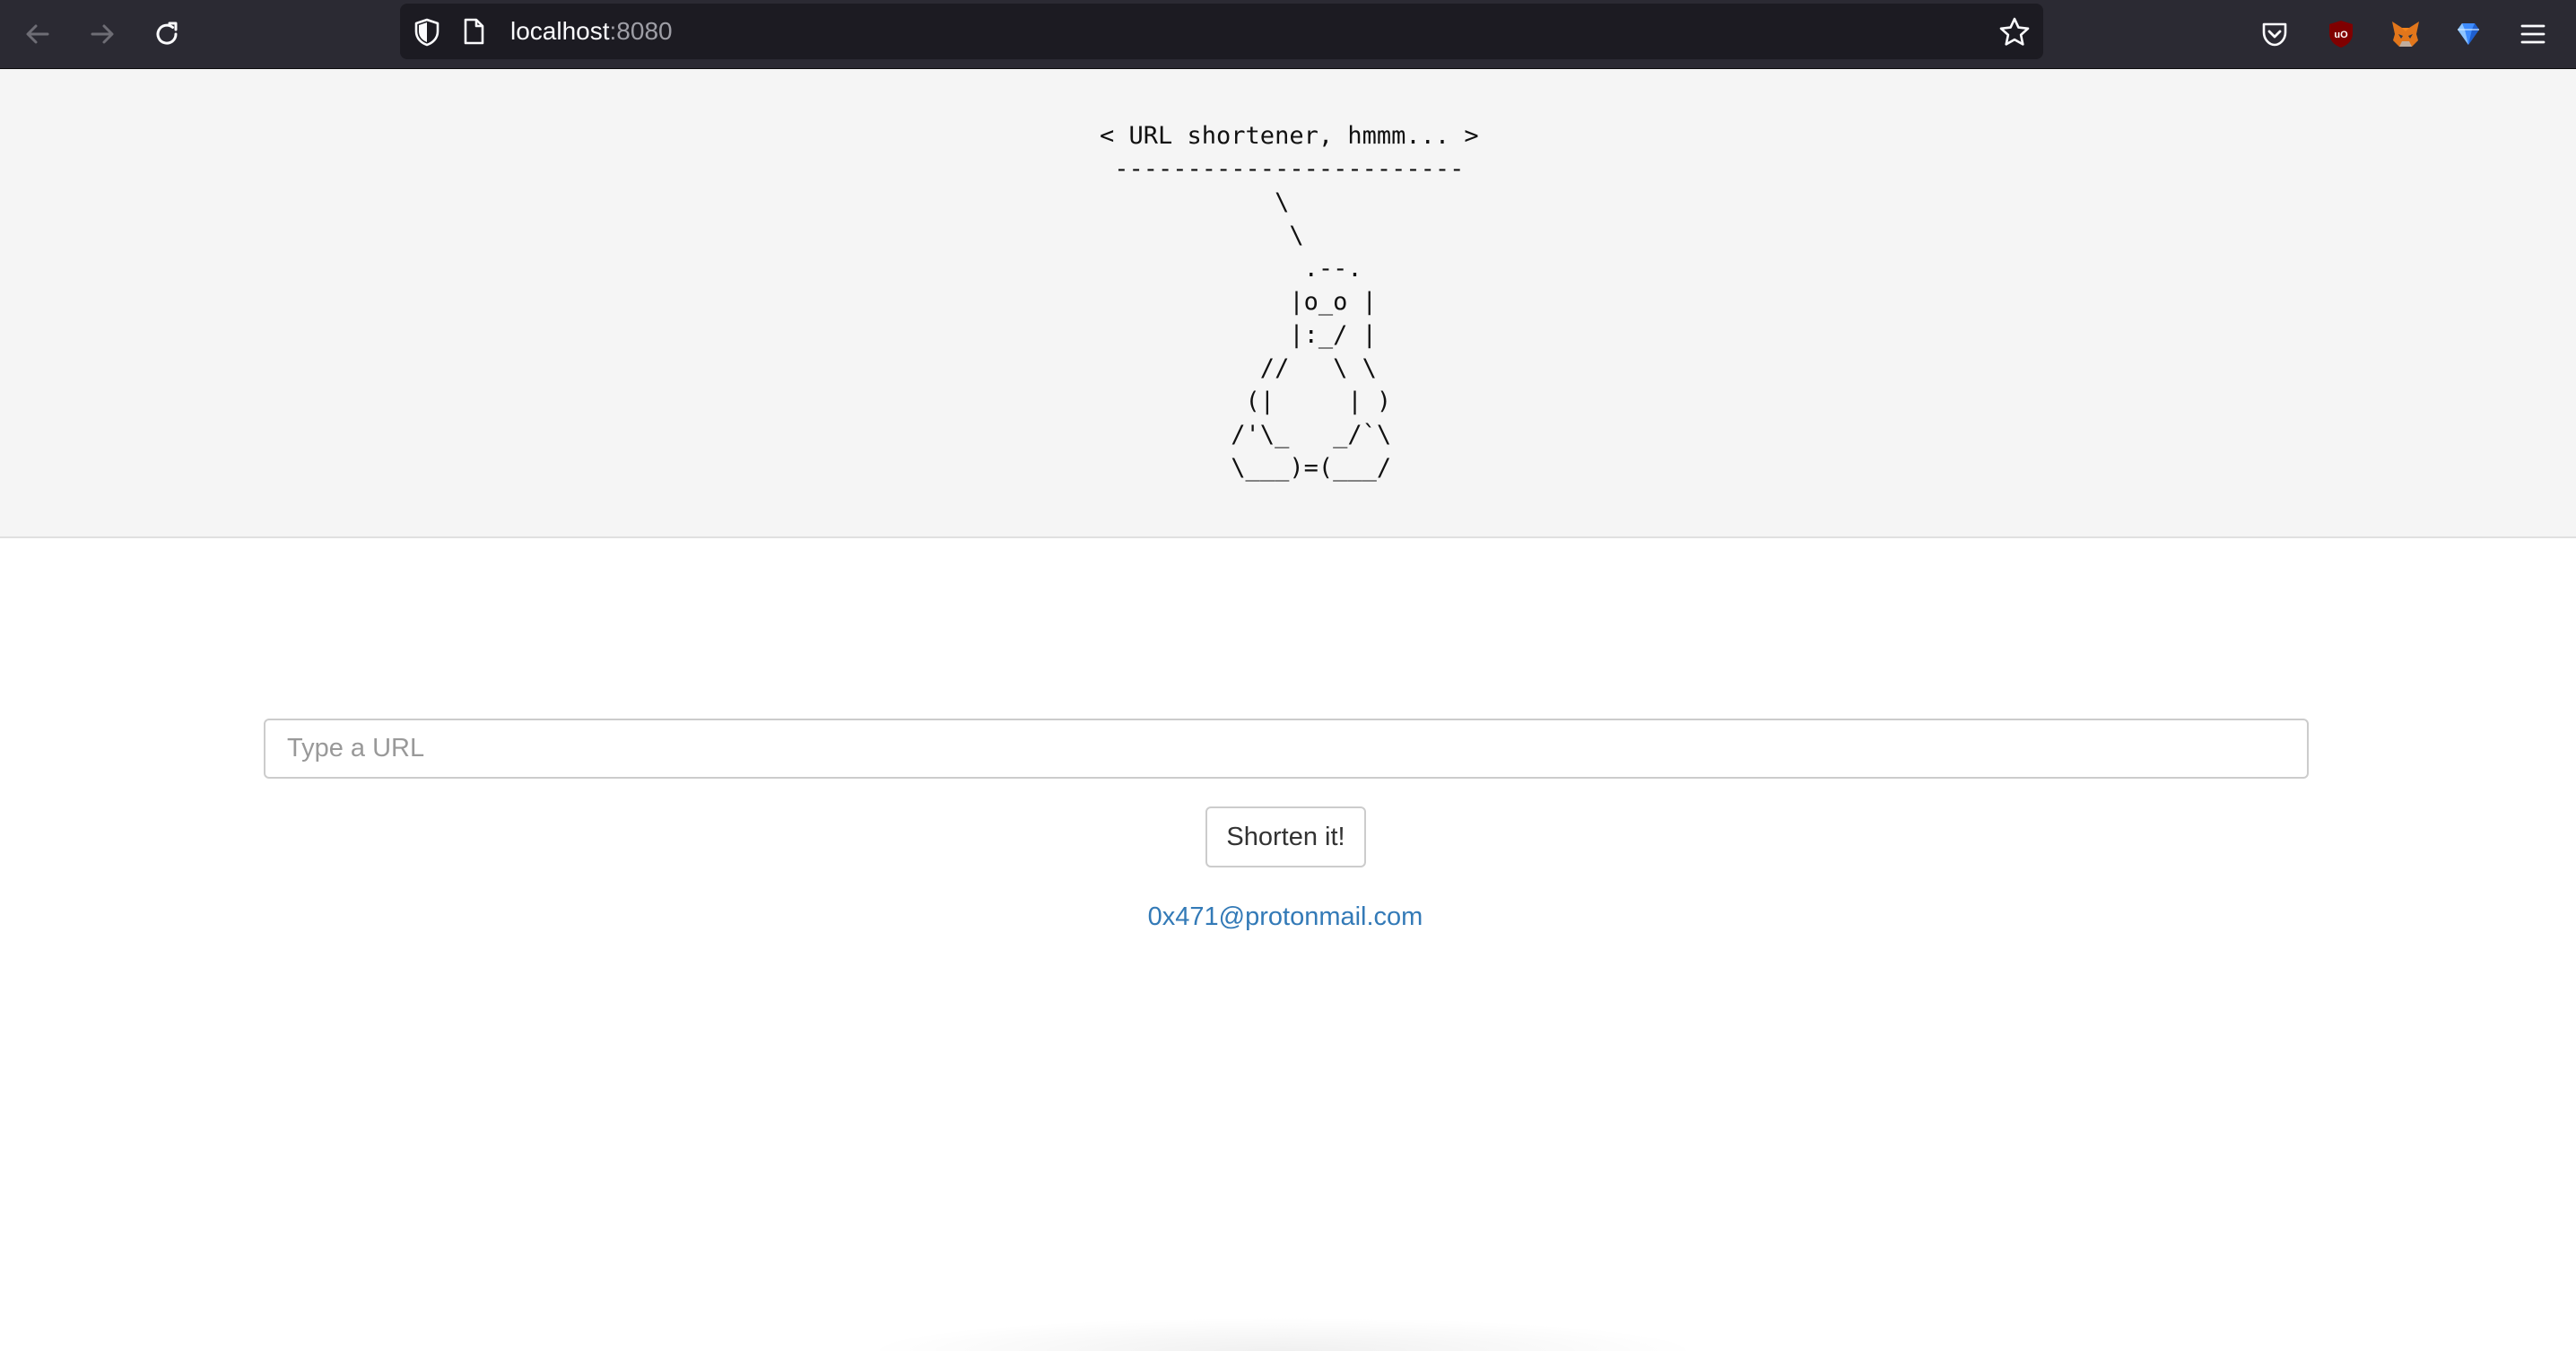 This screenshot has width=2576, height=1351. I want to click on reload-icon, so click(167, 33).